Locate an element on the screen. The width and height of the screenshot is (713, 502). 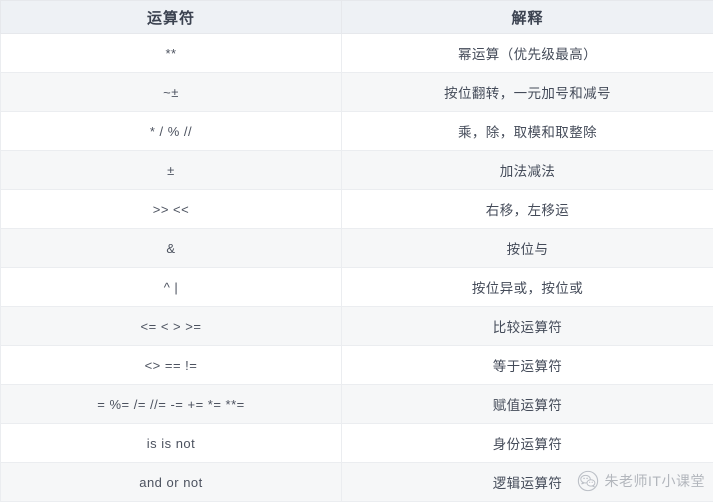
column-header-operator: 运算符 is located at coordinates (171, 17).